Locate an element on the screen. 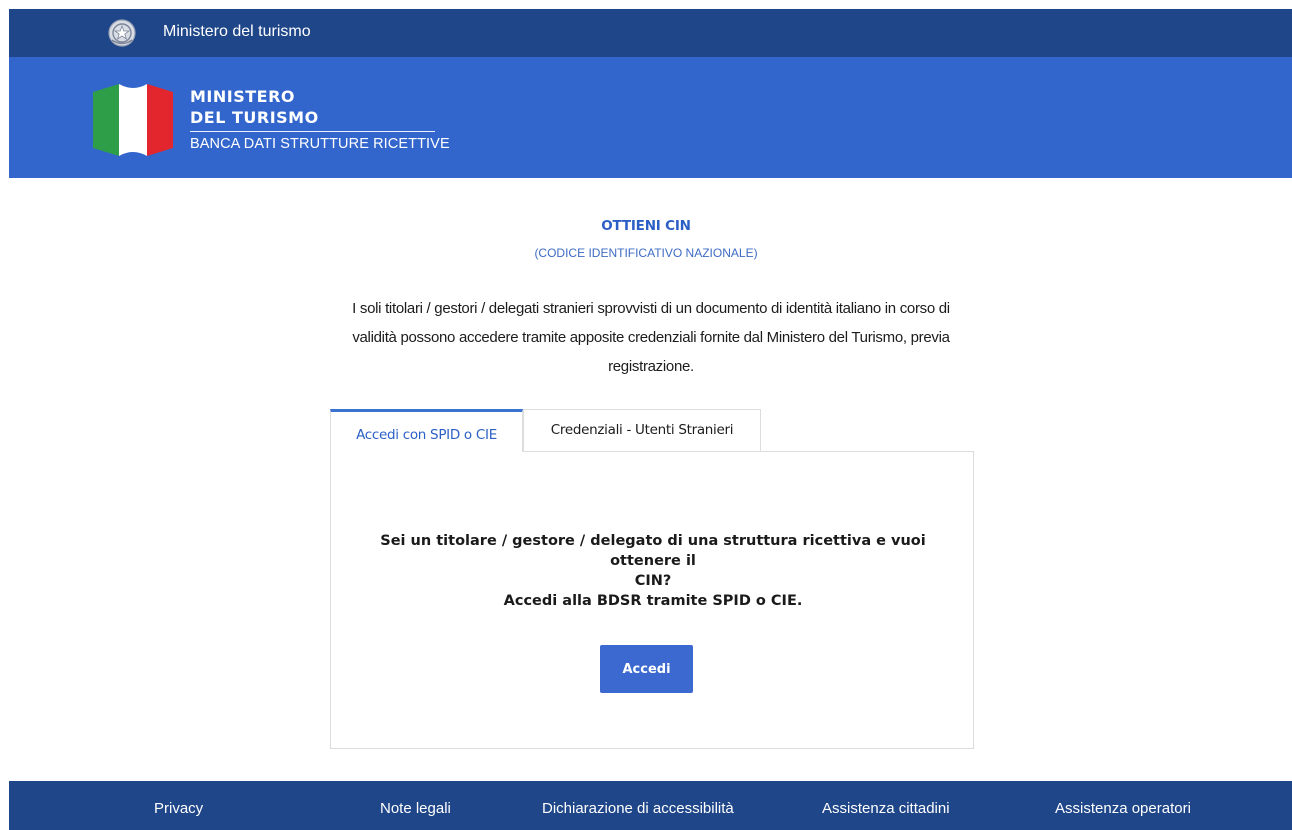 The image size is (1292, 830). message-line: Accedi alla BDSR tramite SPID o CIE. is located at coordinates (653, 601).